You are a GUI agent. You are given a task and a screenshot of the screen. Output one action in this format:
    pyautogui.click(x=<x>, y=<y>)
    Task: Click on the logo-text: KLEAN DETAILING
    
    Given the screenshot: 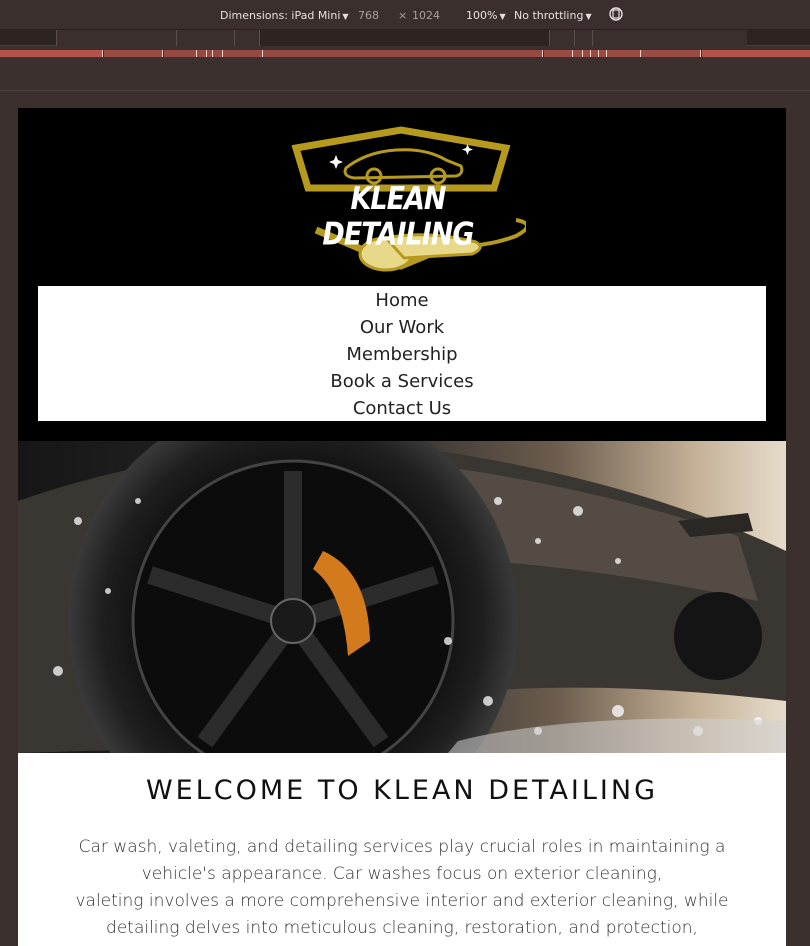 What is the action you would take?
    pyautogui.click(x=398, y=217)
    